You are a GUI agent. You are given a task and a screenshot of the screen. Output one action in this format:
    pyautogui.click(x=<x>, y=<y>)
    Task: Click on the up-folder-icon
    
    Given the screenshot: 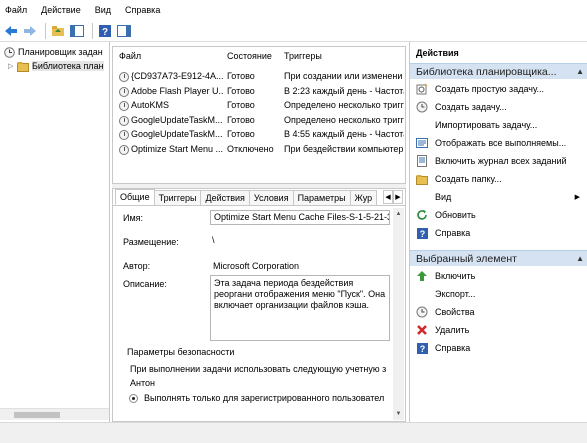 What is the action you would take?
    pyautogui.click(x=58, y=31)
    